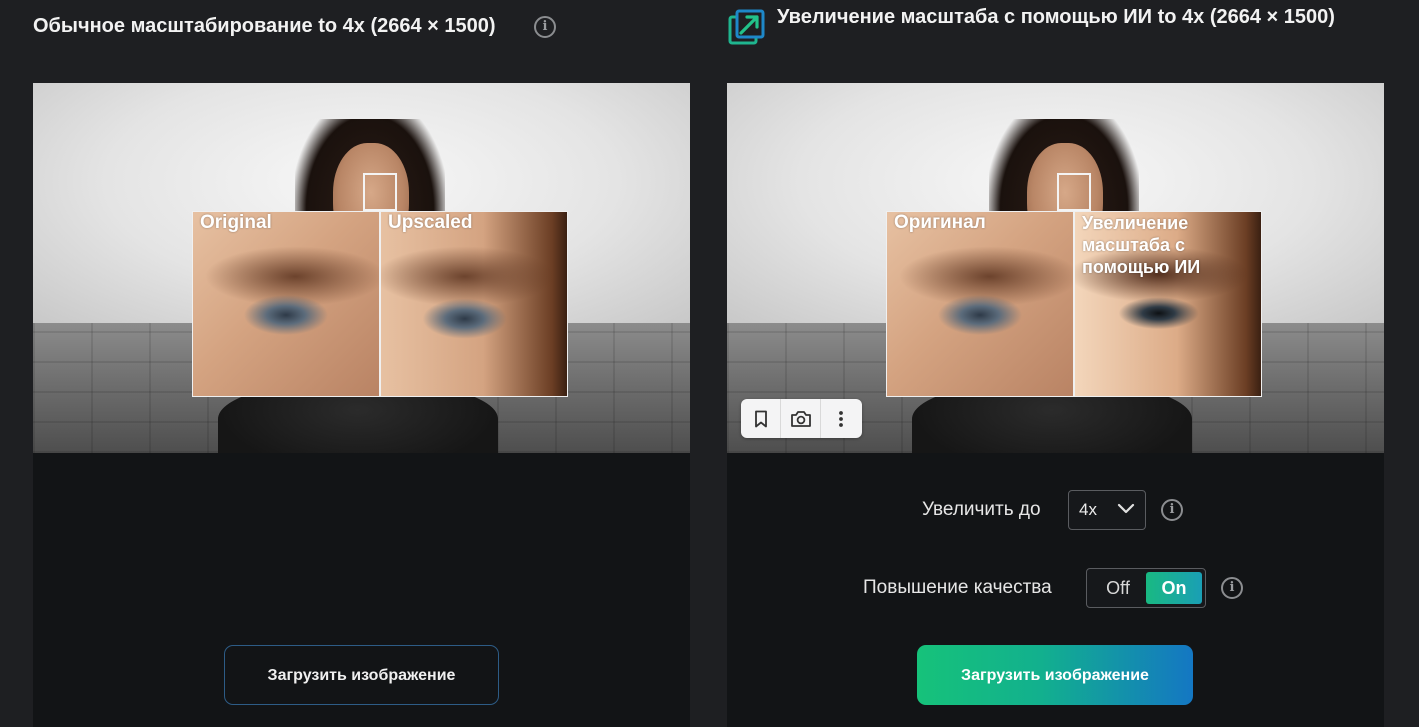 This screenshot has height=727, width=1419. Describe the element at coordinates (1055, 675) in the screenshot. I see `ai-upload-image-button: Загрузить изображение` at that location.